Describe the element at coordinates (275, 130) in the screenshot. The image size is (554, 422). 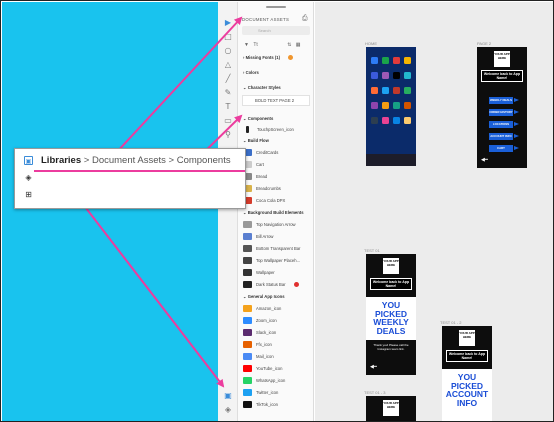
I see `component-item: TouchpScreen_icon` at that location.